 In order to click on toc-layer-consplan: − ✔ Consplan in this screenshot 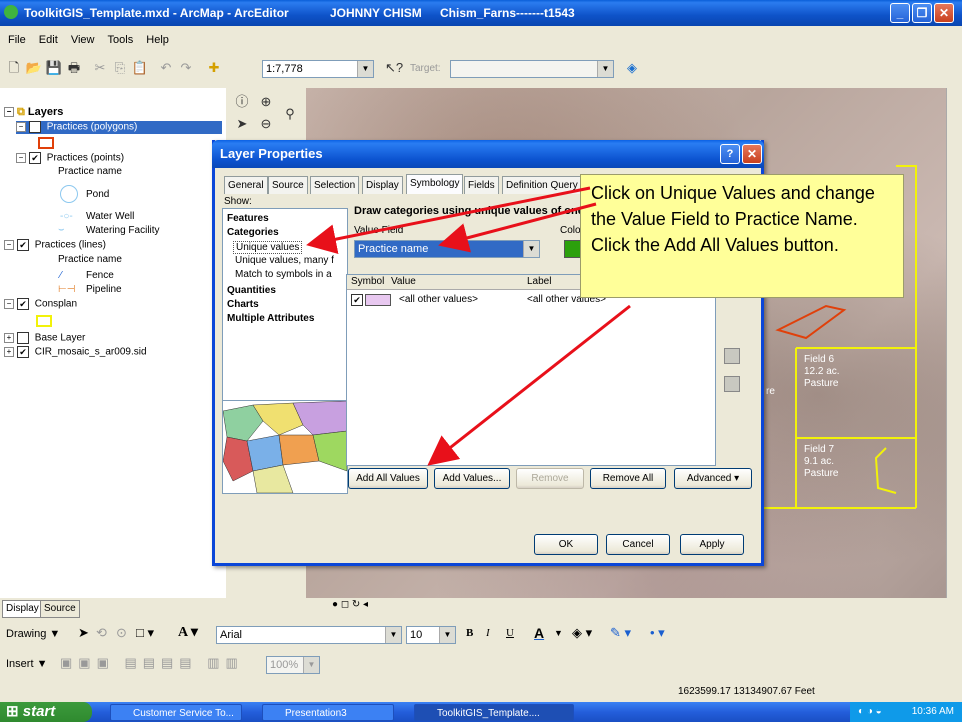, I will do `click(40, 304)`.